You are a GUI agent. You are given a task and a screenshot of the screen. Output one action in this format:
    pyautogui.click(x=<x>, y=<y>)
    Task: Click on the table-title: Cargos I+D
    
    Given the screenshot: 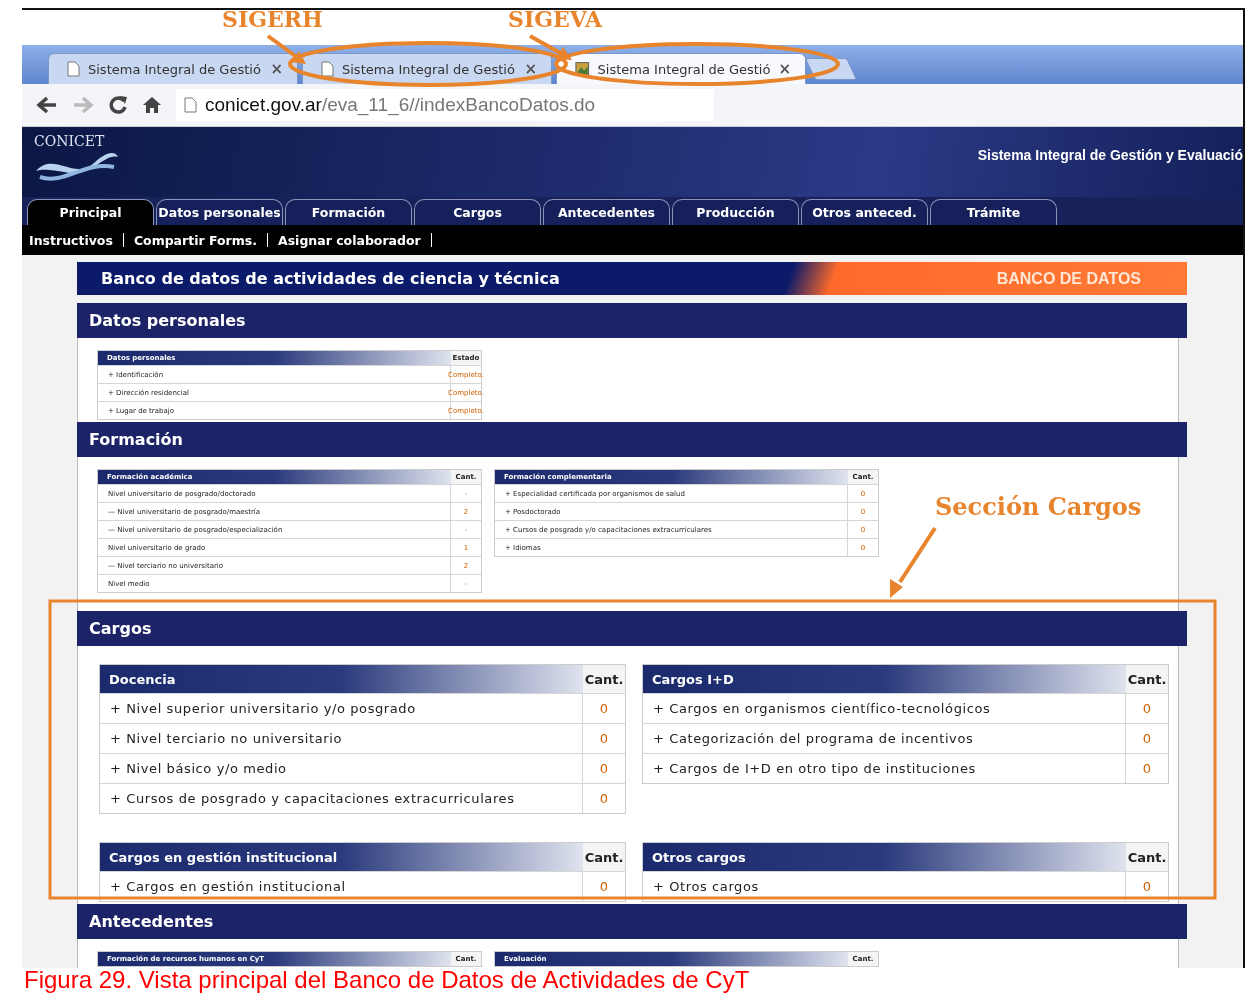 What is the action you would take?
    pyautogui.click(x=884, y=679)
    